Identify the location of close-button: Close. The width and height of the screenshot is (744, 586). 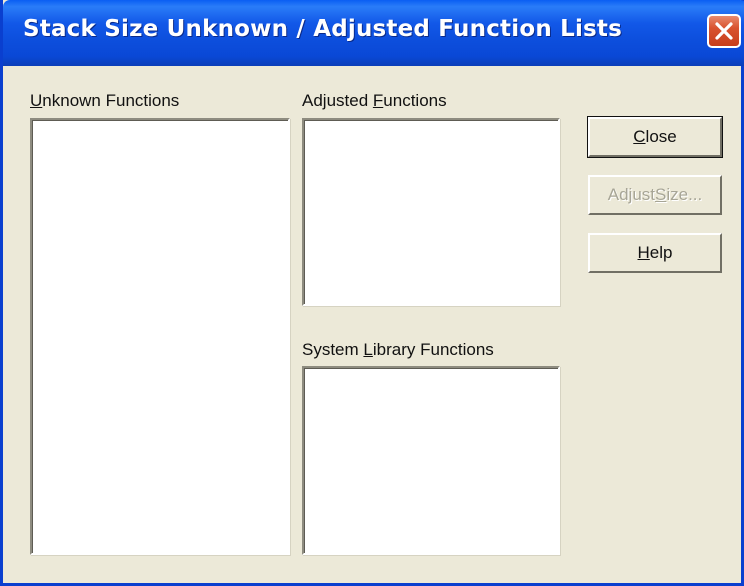
(655, 137).